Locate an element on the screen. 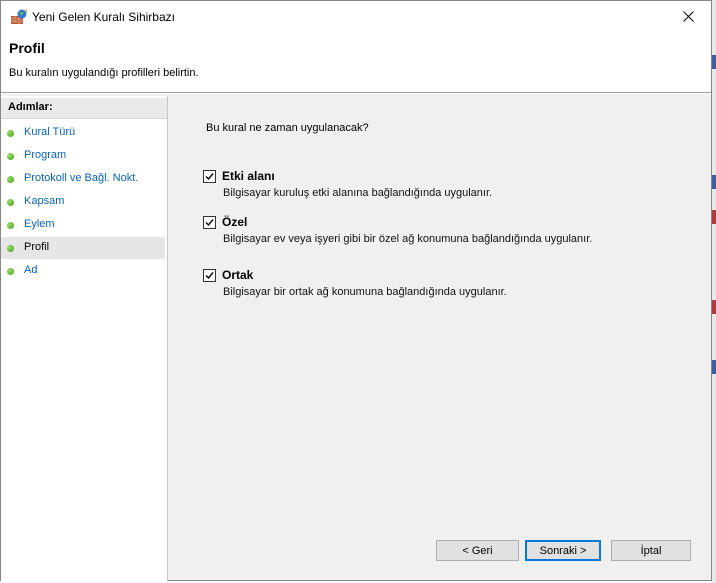 Image resolution: width=716 pixels, height=583 pixels. back-button: < Geri is located at coordinates (477, 550).